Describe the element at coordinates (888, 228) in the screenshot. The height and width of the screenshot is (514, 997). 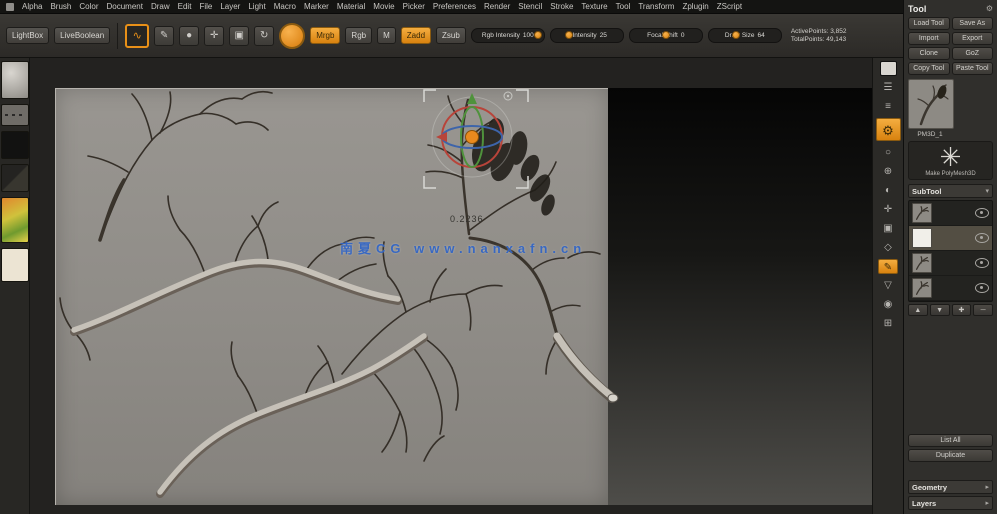
I see `solo-icon: ▣` at that location.